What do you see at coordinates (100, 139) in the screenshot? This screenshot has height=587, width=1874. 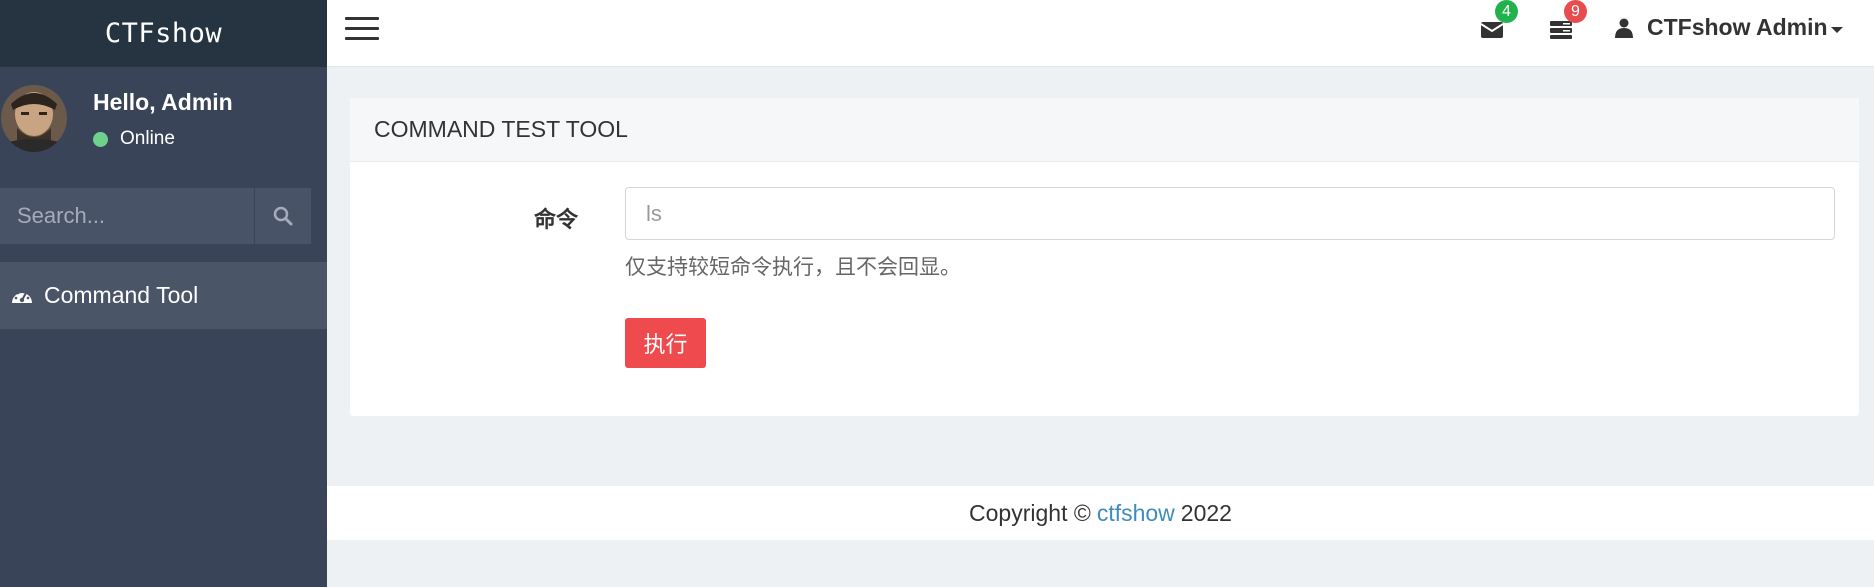 I see `online-status-icon` at bounding box center [100, 139].